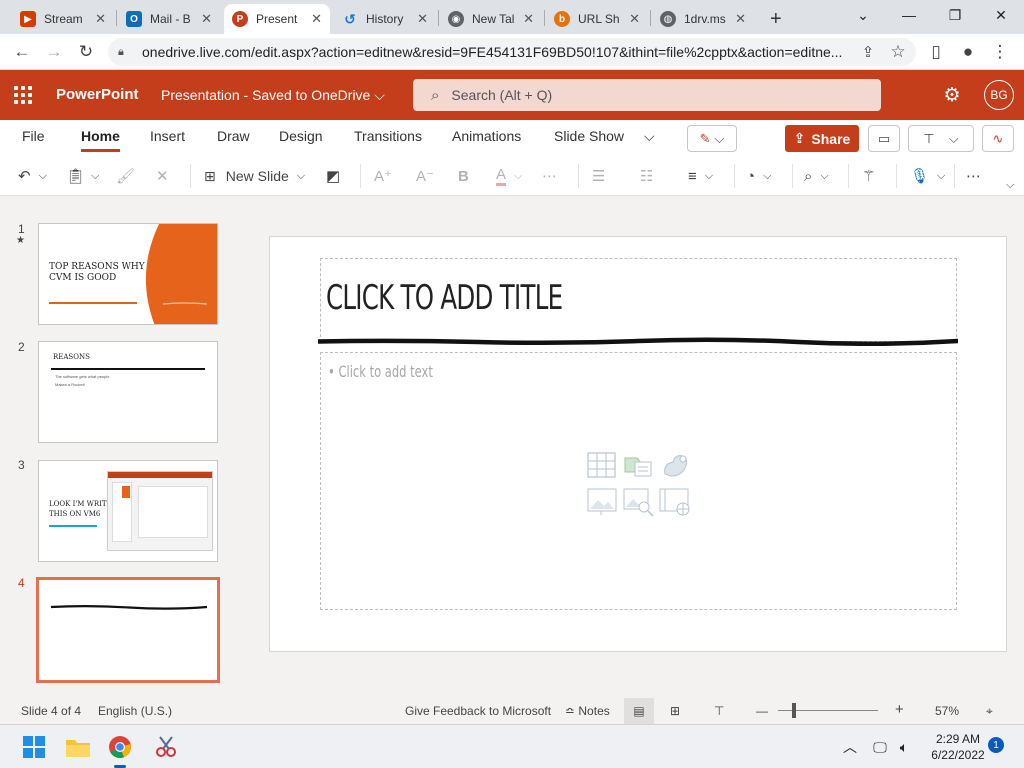 Image resolution: width=1024 pixels, height=768 pixels. Describe the element at coordinates (952, 95) in the screenshot. I see `settings-gear-icon: ⚙` at that location.